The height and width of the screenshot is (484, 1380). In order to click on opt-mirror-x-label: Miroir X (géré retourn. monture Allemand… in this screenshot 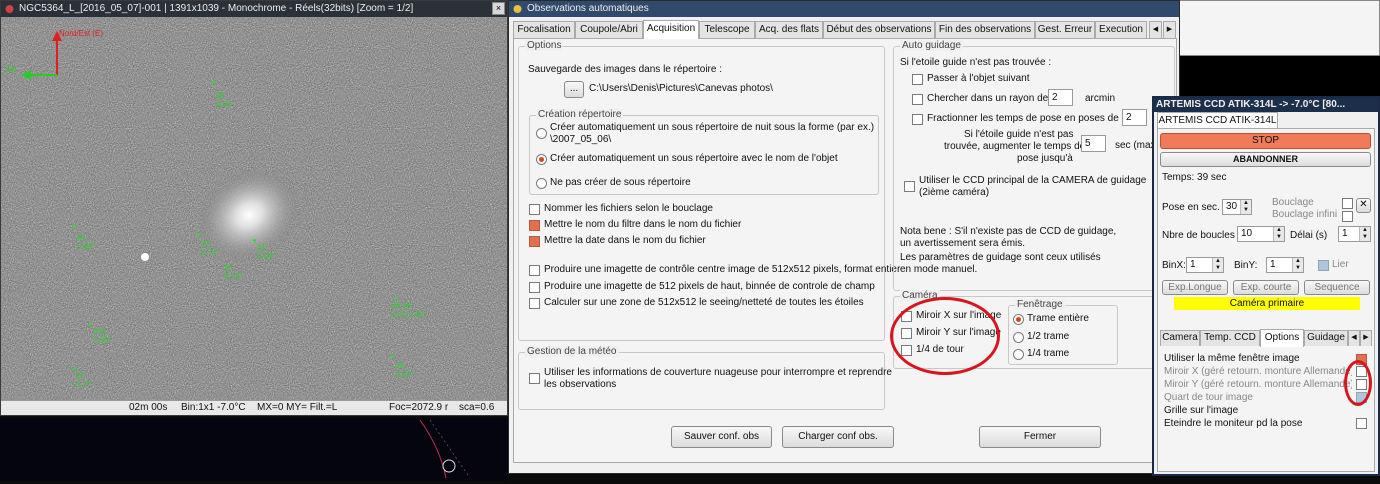, I will do `click(1258, 371)`.